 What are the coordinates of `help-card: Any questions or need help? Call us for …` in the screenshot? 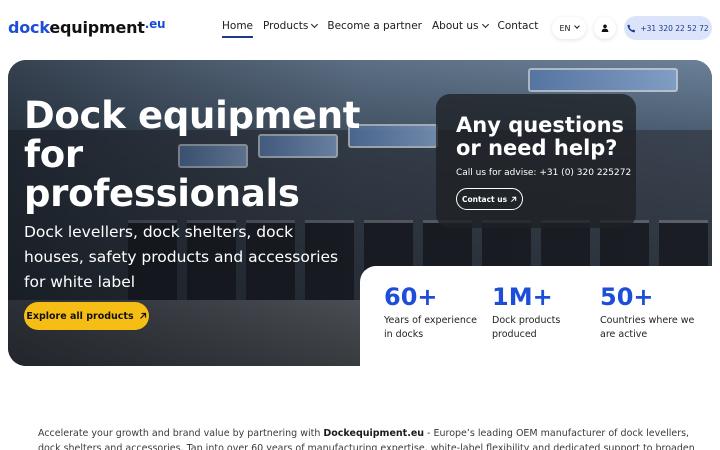 It's located at (536, 161).